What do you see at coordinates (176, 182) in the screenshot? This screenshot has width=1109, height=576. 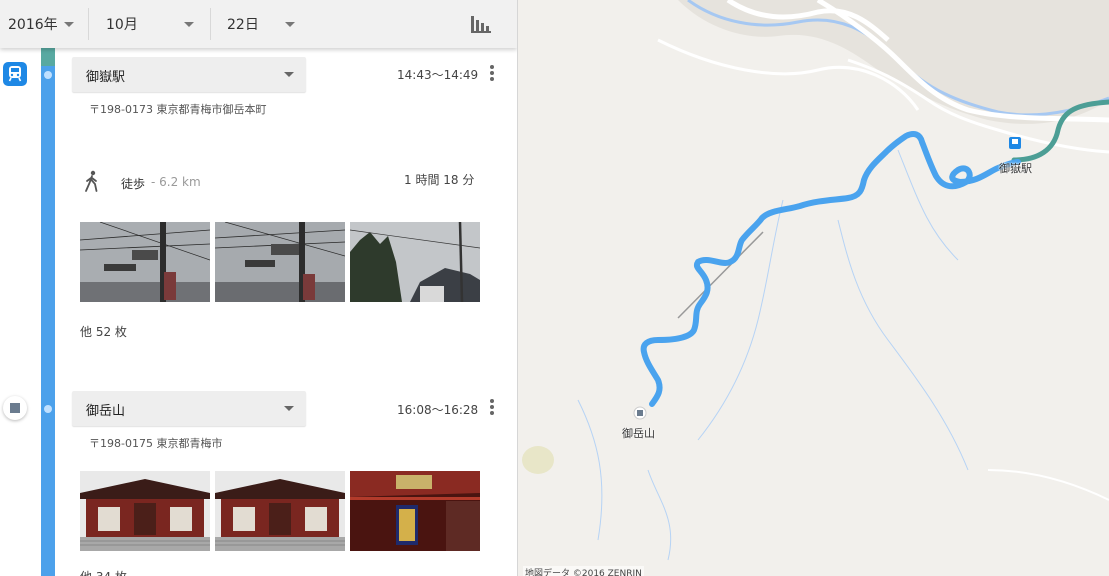 I see `activity-distance: - 6.2 km` at bounding box center [176, 182].